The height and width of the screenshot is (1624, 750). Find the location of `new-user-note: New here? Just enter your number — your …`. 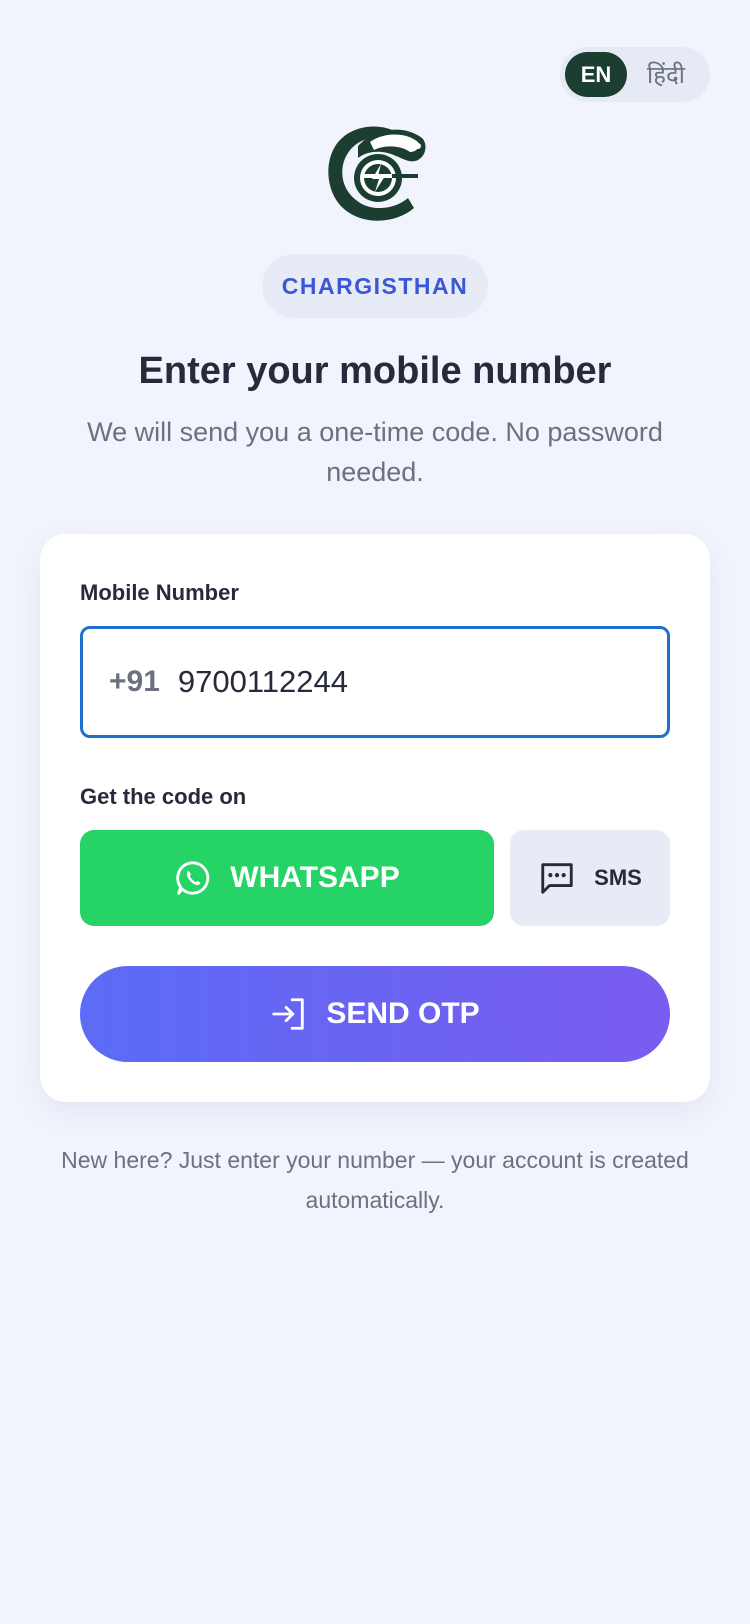

new-user-note: New here? Just enter your number — your … is located at coordinates (375, 1180).